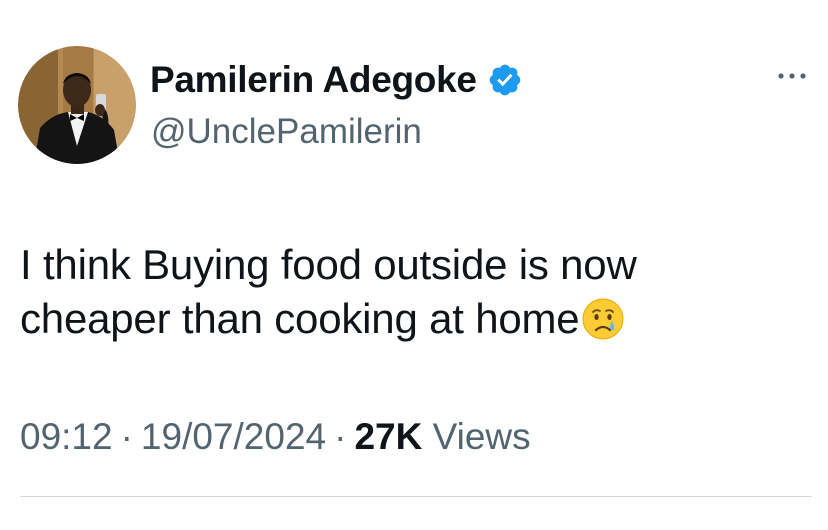  I want to click on crying-face-emoji-icon, so click(603, 319).